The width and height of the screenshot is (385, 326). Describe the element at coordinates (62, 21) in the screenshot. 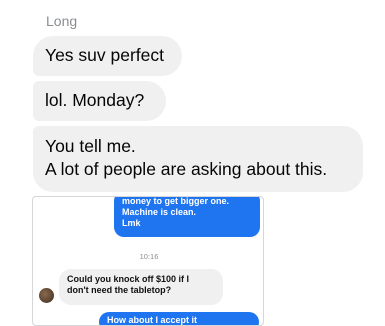

I see `sender-name: Long` at that location.